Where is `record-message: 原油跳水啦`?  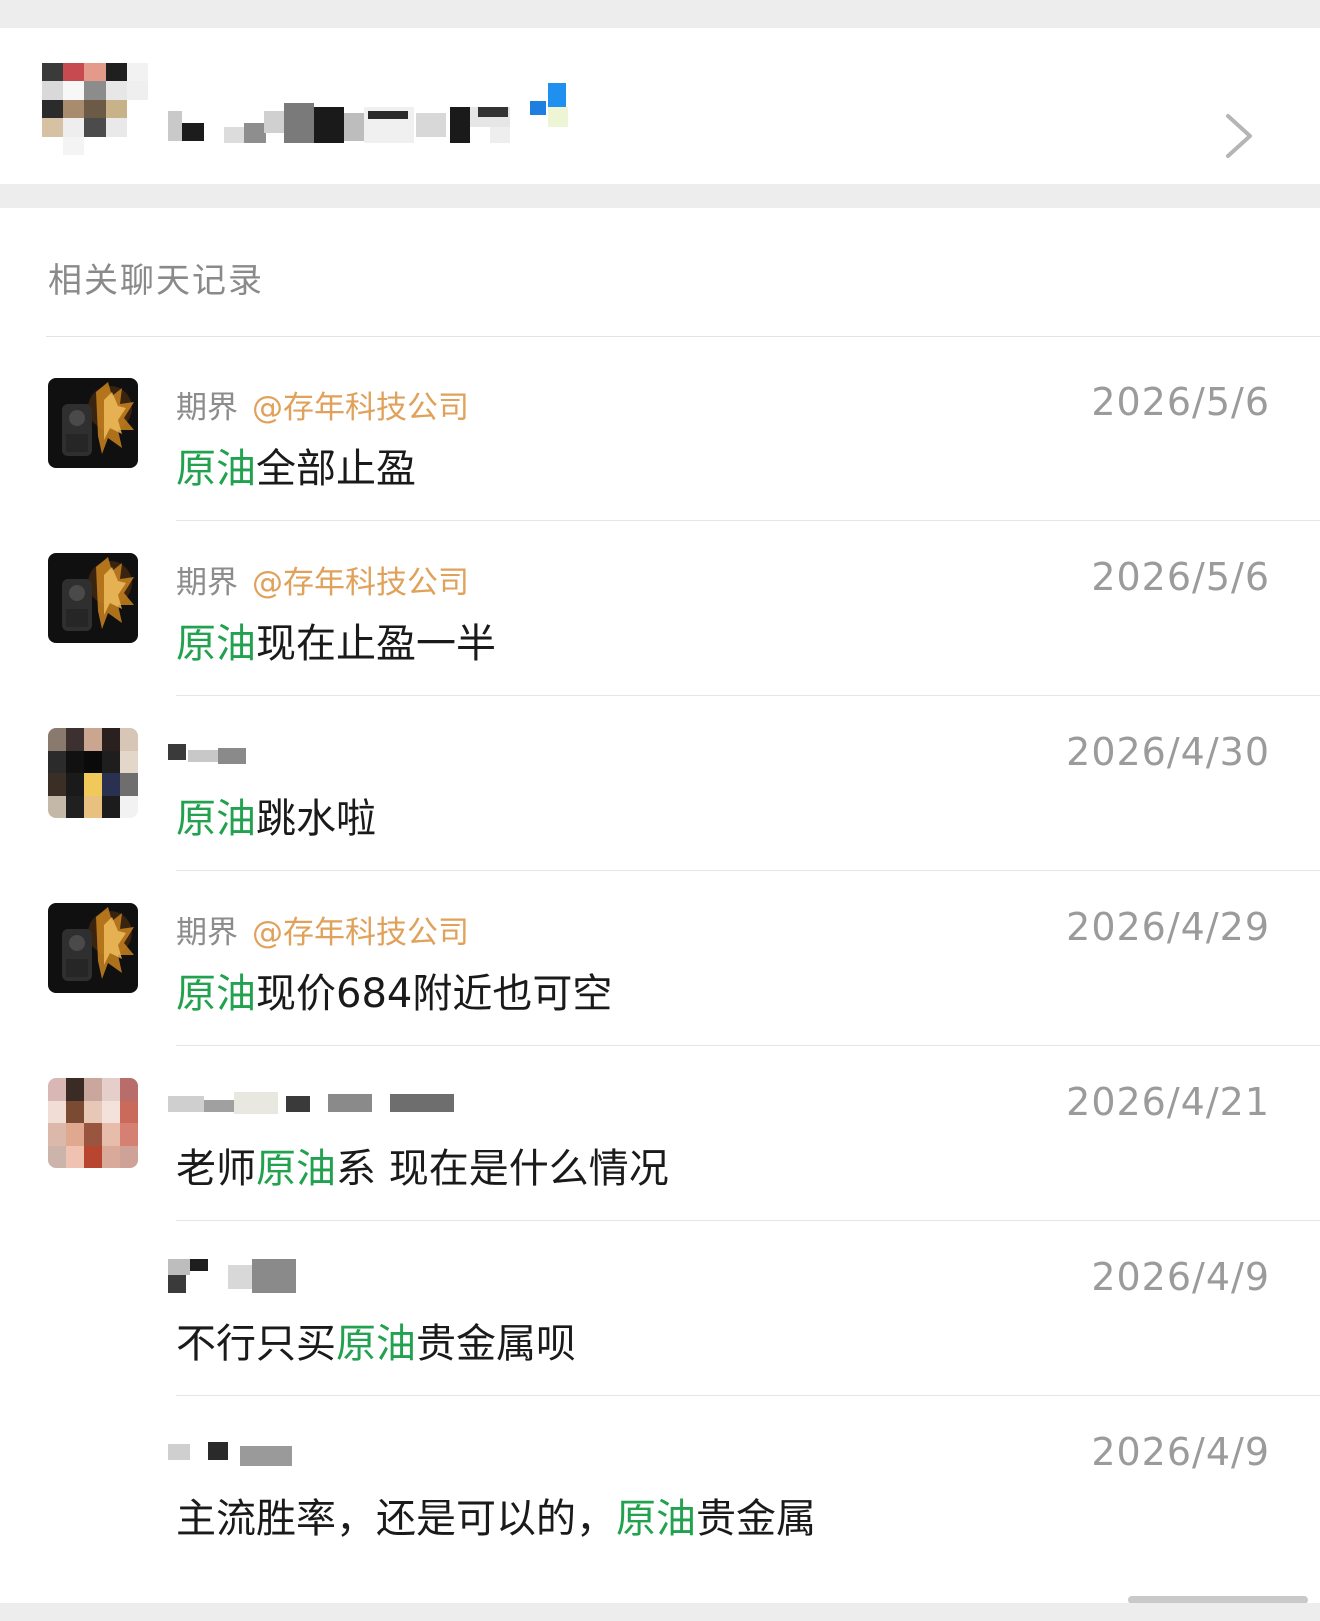
record-message: 原油跳水啦 is located at coordinates (276, 815).